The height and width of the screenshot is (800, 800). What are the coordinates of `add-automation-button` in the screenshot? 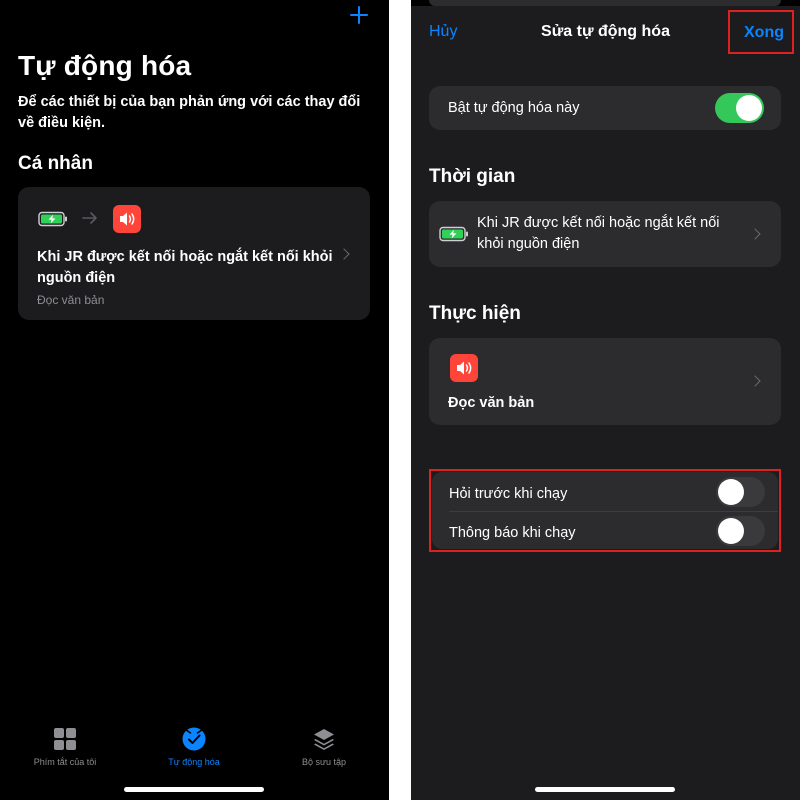 It's located at (359, 15).